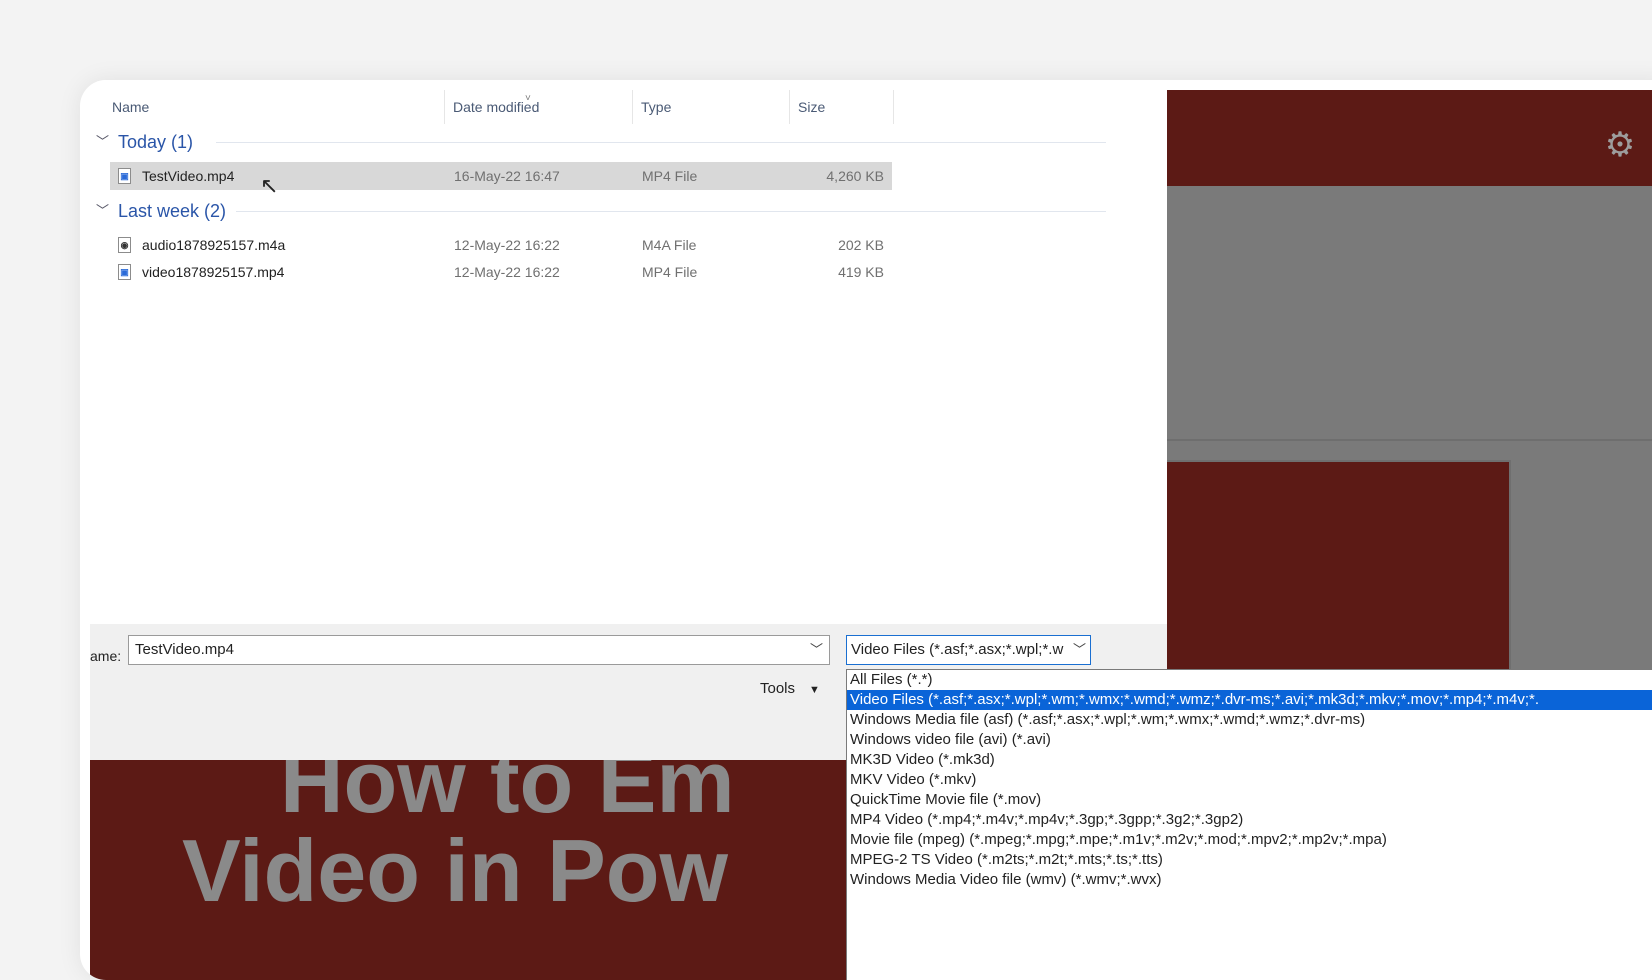 This screenshot has height=980, width=1652. Describe the element at coordinates (855, 176) in the screenshot. I see `file-size: 4,260 KB` at that location.